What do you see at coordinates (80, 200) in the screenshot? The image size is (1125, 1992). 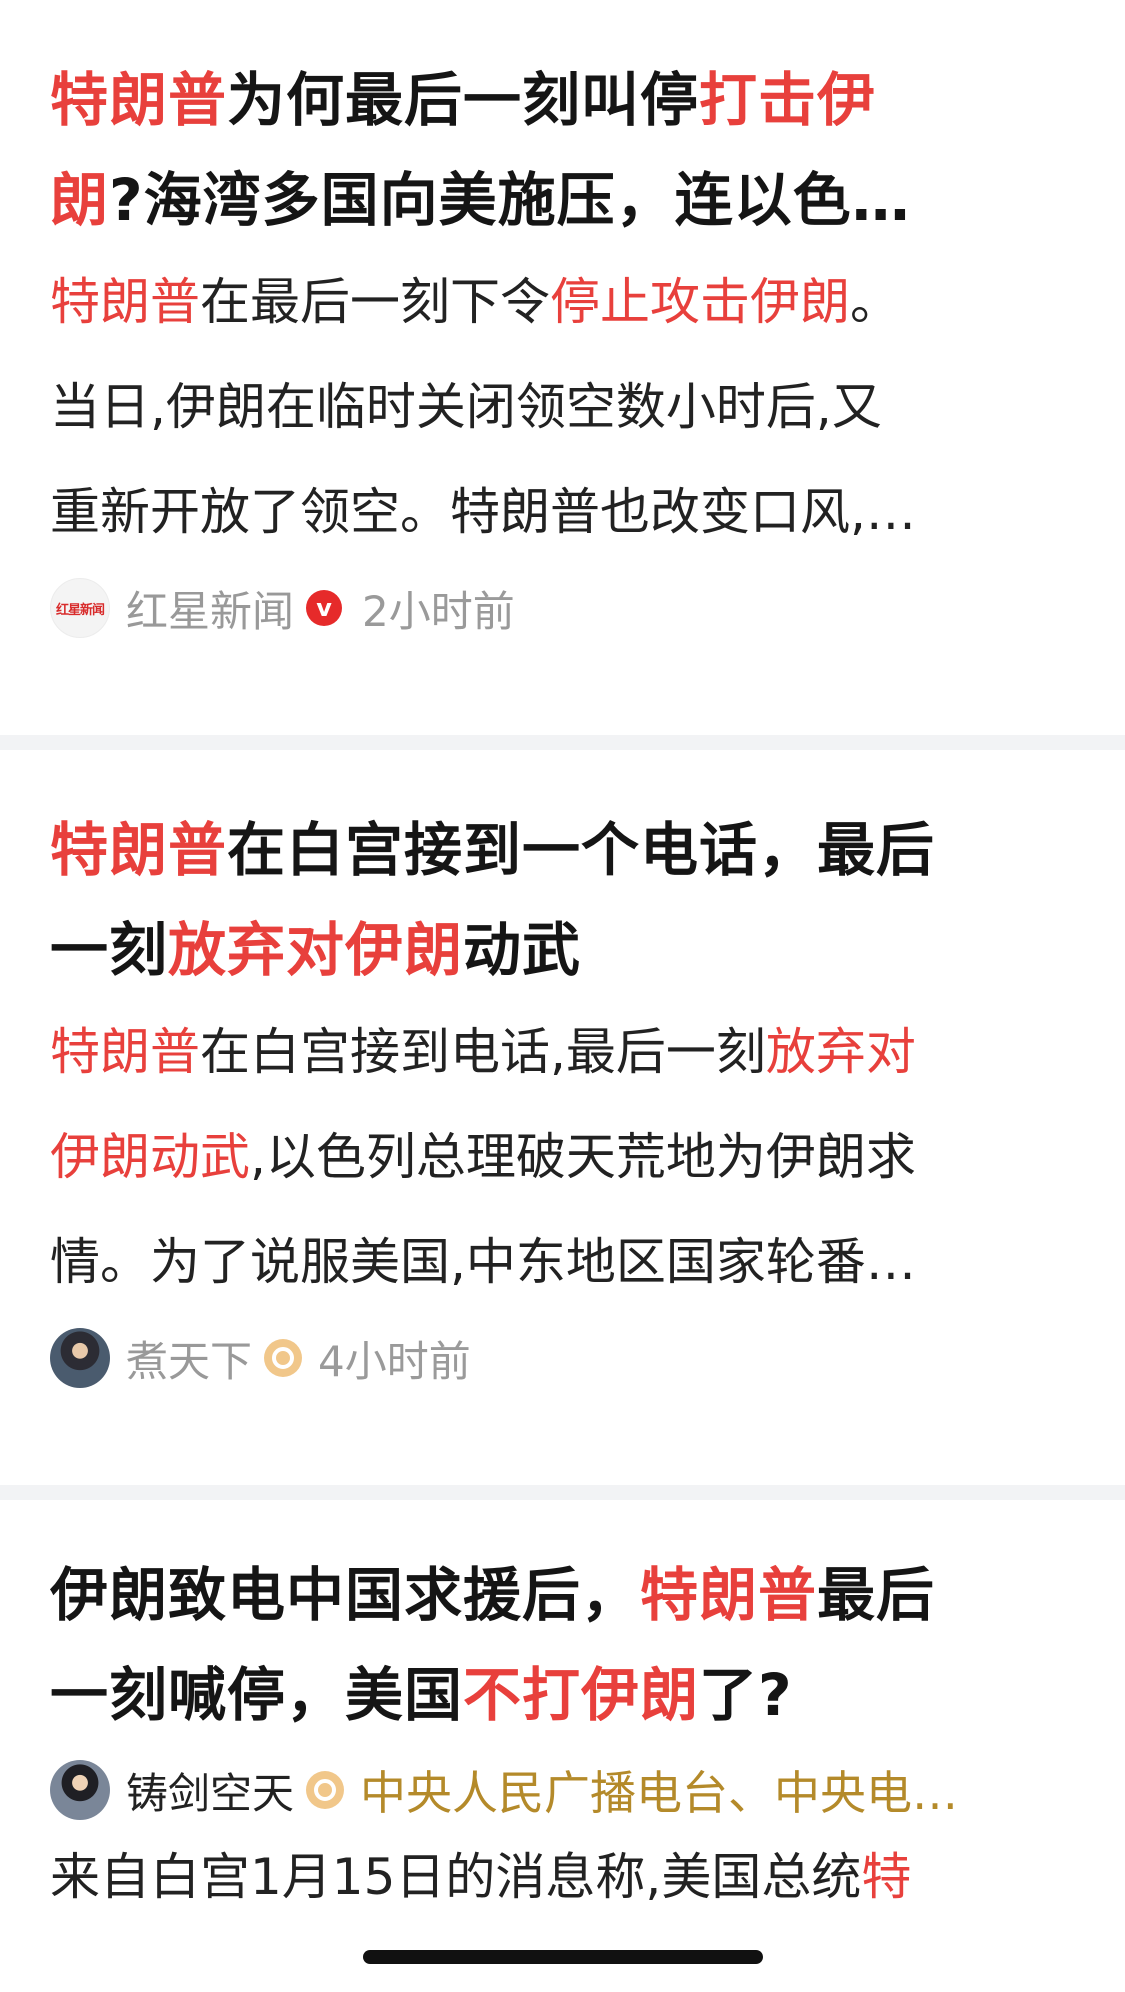 I see `title-highlight: 朗` at bounding box center [80, 200].